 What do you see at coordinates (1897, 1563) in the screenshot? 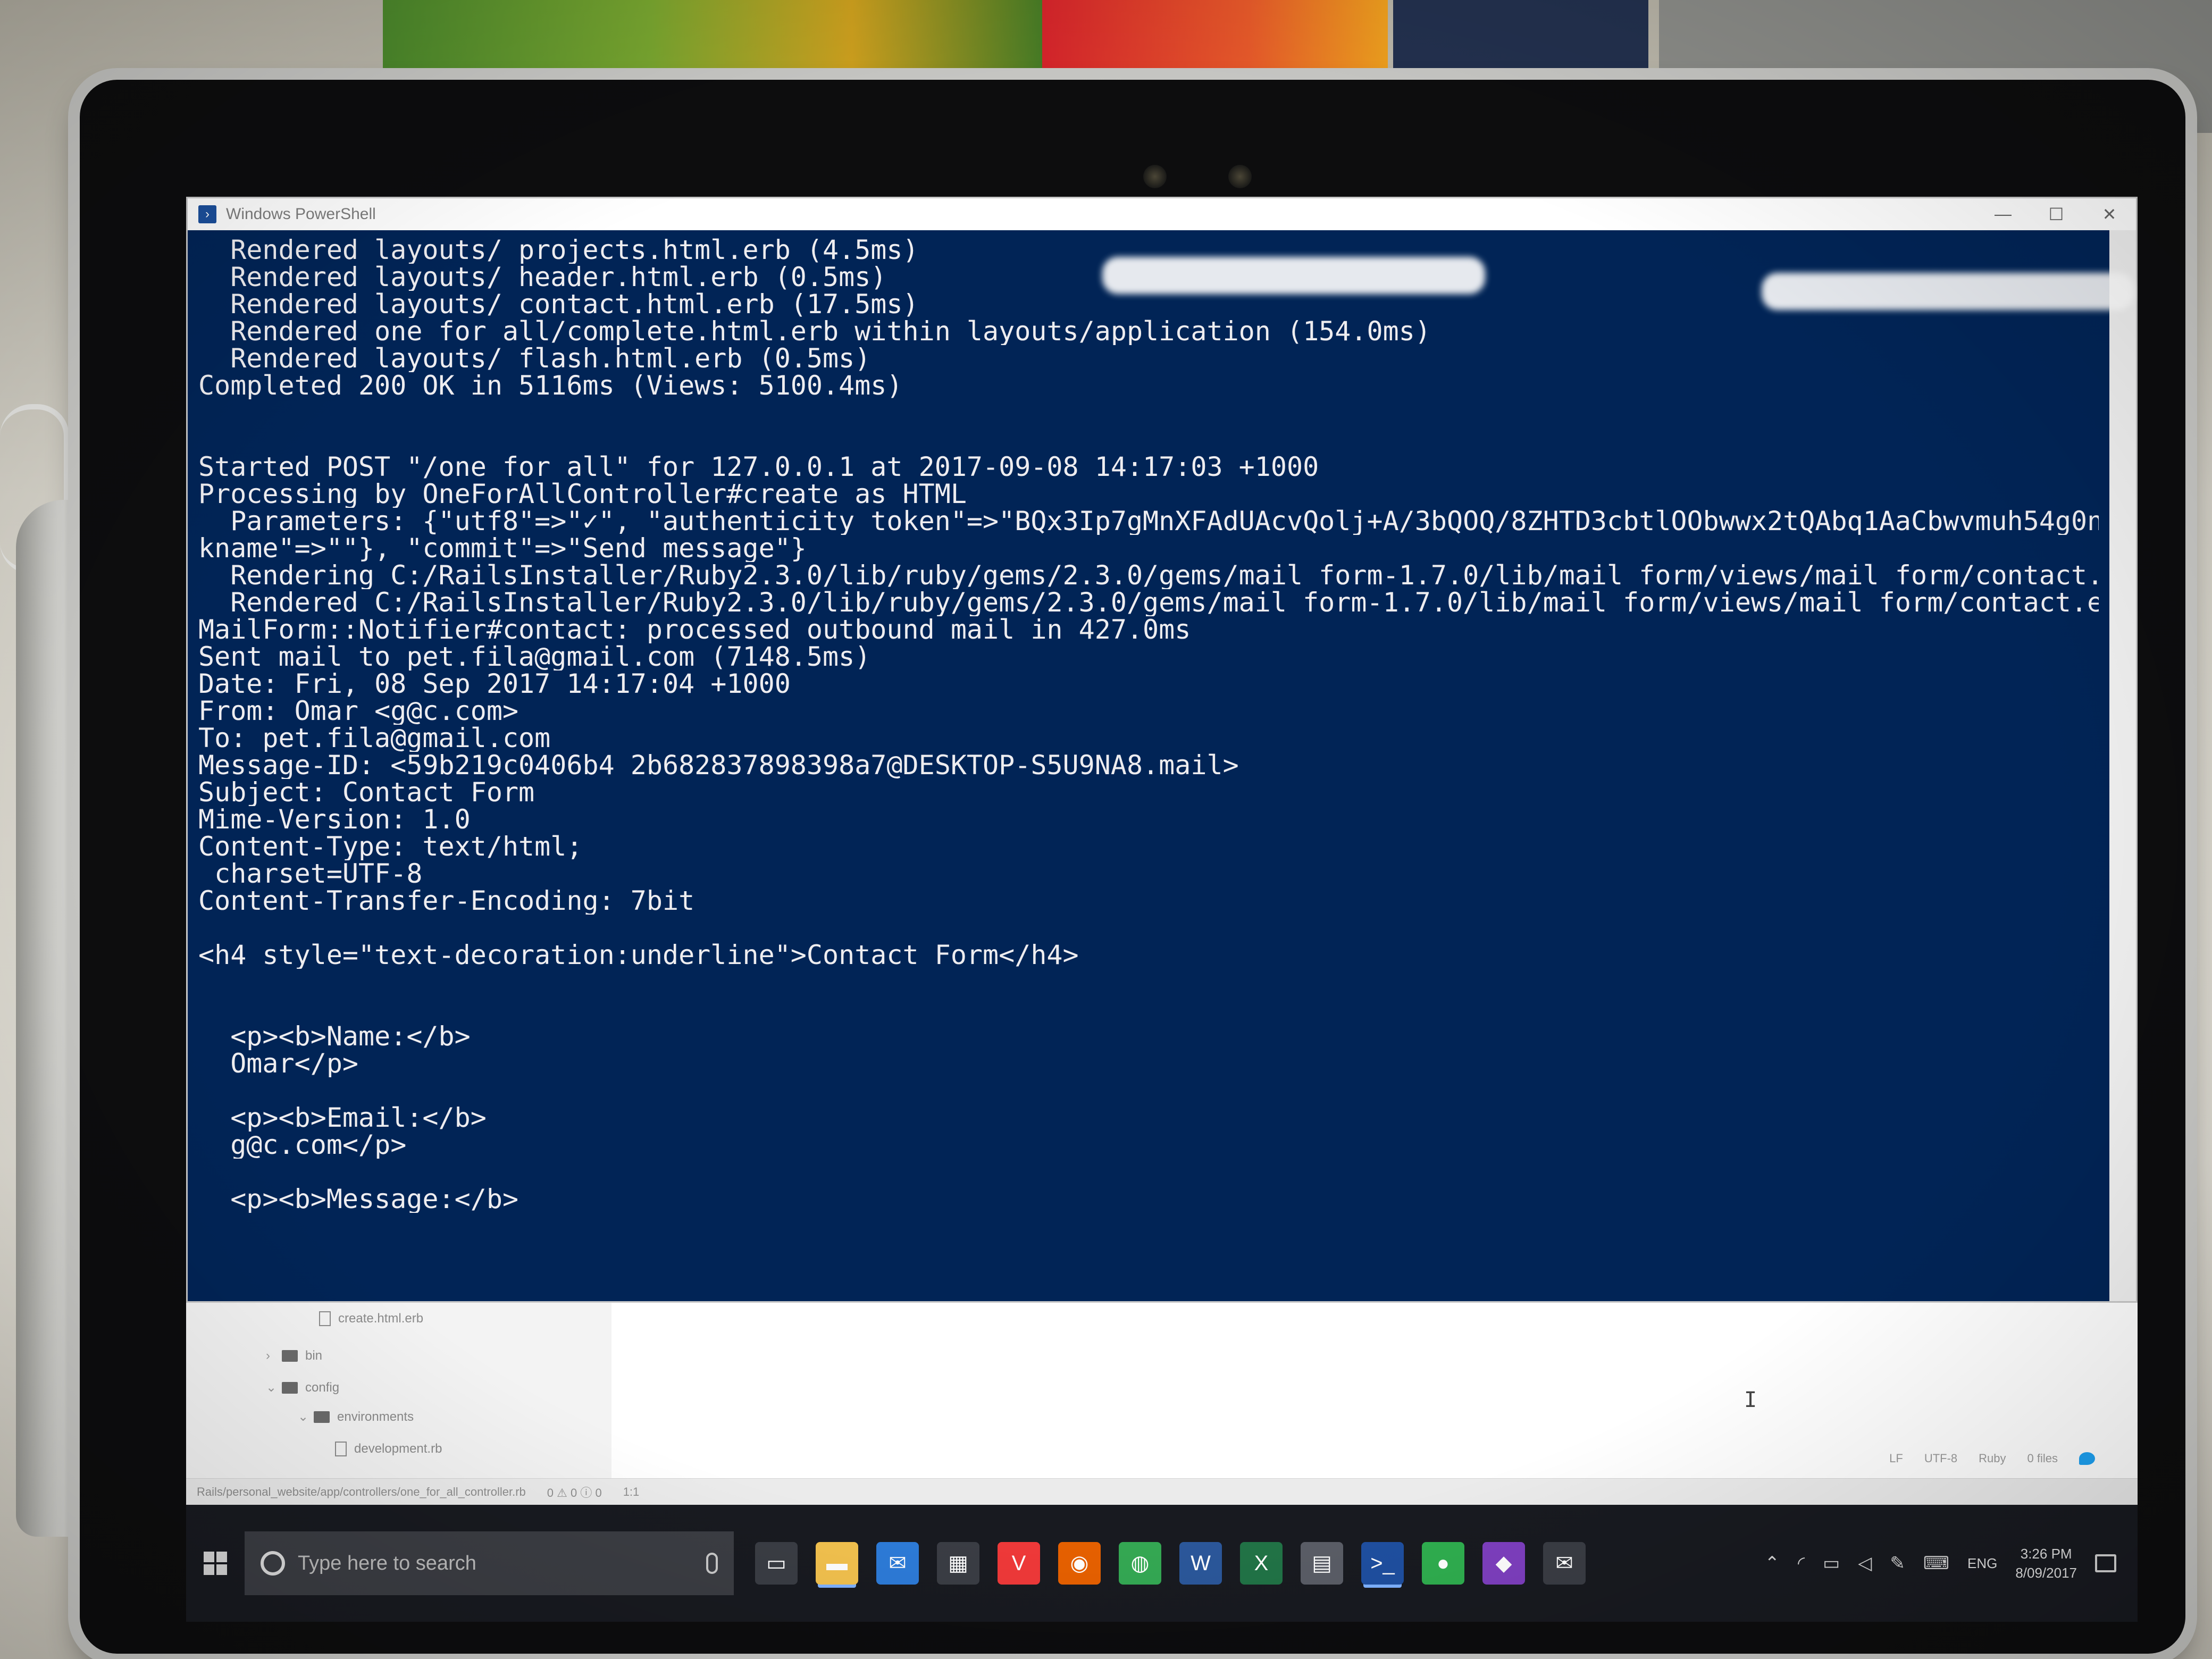
I see `pen-icon: ✎` at bounding box center [1897, 1563].